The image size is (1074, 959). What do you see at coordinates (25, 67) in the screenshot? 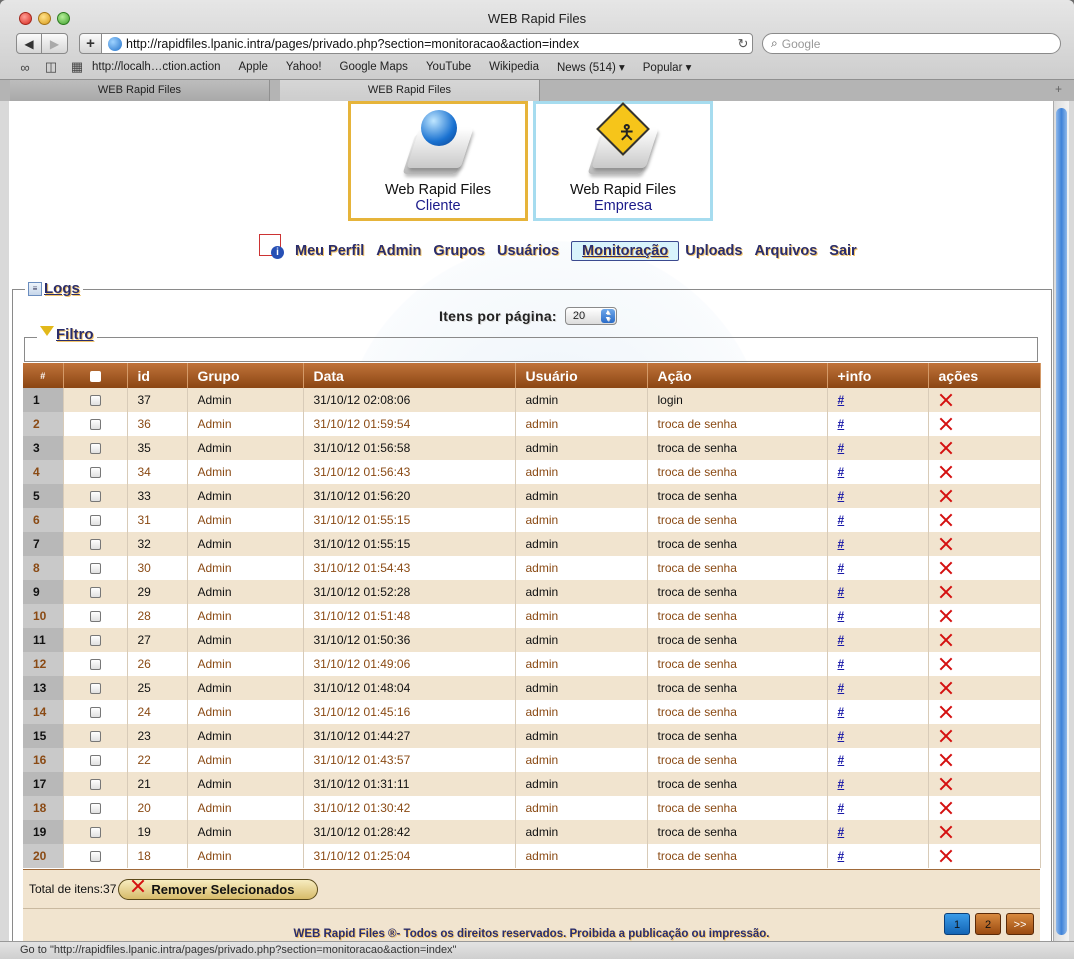
I see `reading-glasses-icon: ∞` at bounding box center [25, 67].